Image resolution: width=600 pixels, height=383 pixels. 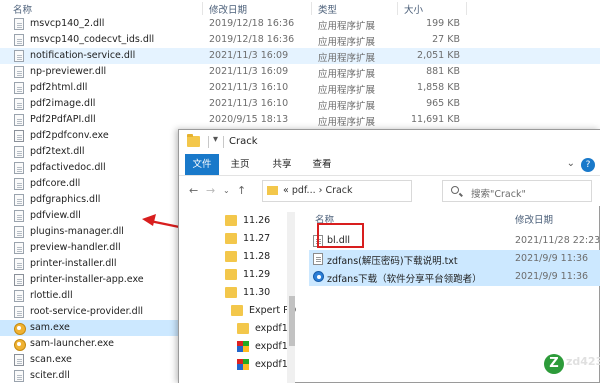 What do you see at coordinates (257, 256) in the screenshot?
I see `nav-item-label: 11.28` at bounding box center [257, 256].